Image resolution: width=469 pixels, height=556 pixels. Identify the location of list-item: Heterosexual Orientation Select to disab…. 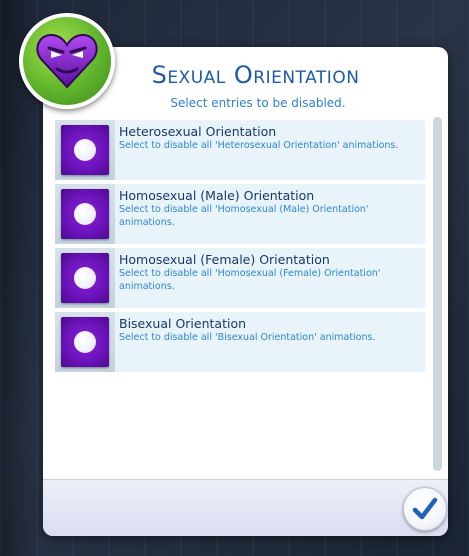
(240, 150).